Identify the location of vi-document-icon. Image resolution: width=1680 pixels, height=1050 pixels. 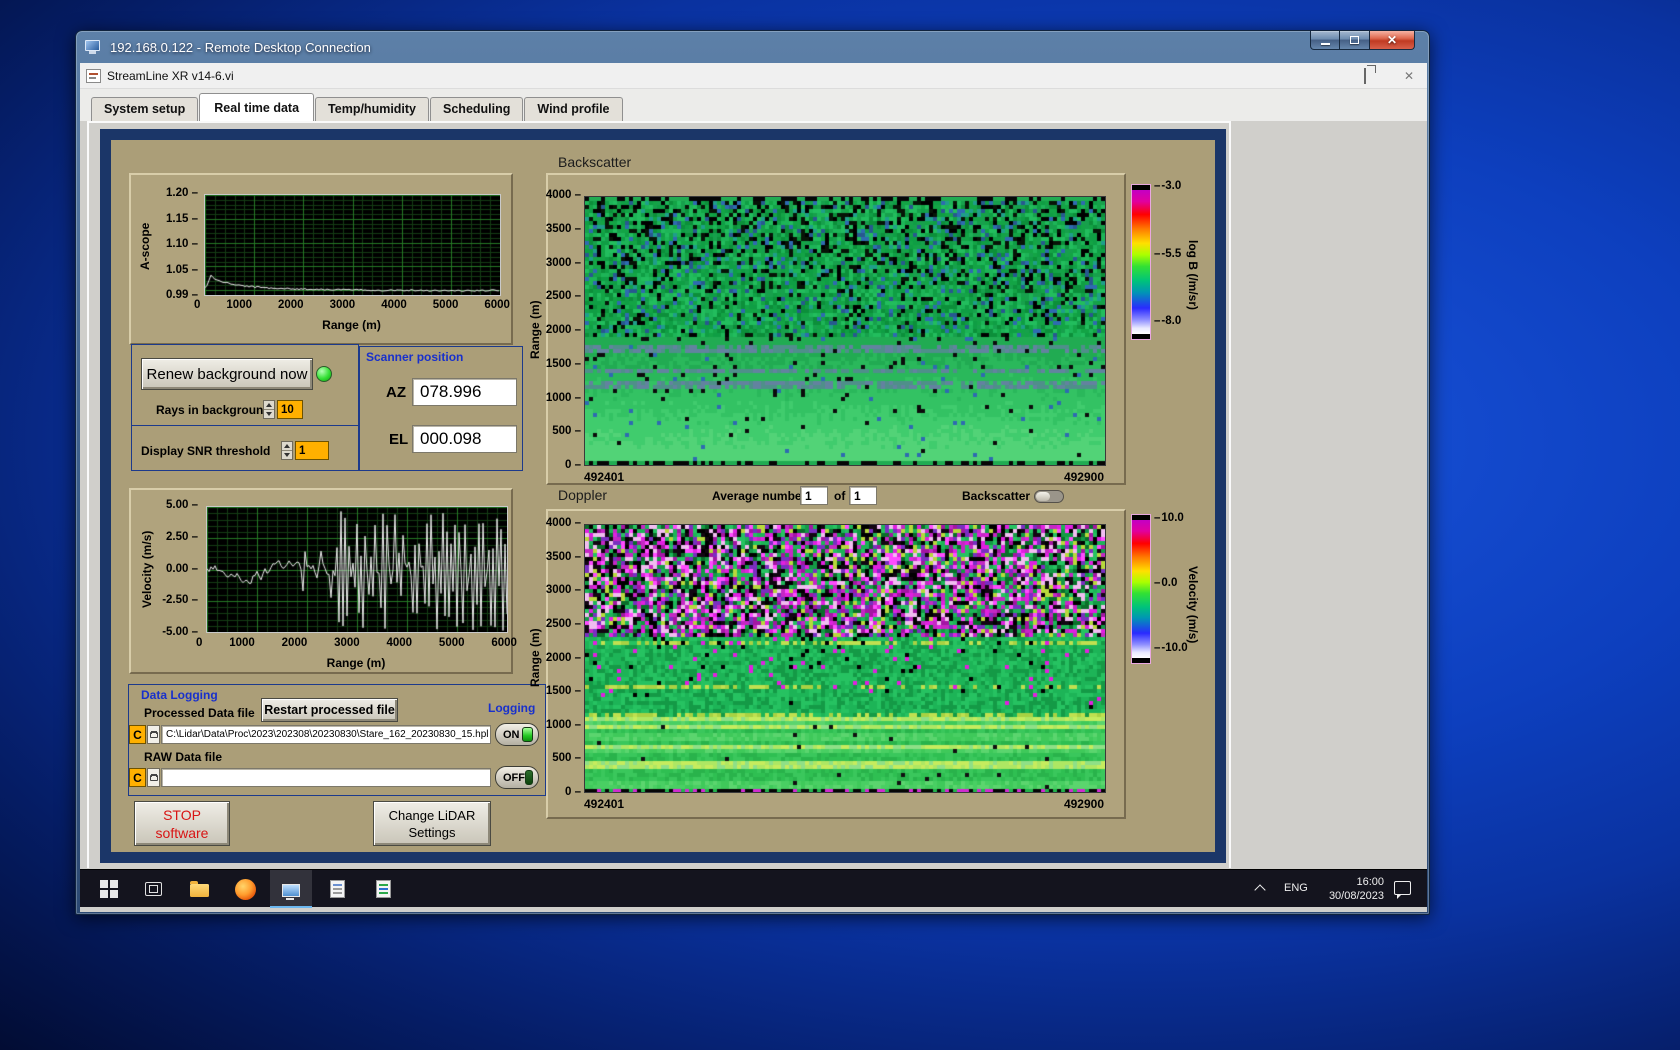
(93, 75).